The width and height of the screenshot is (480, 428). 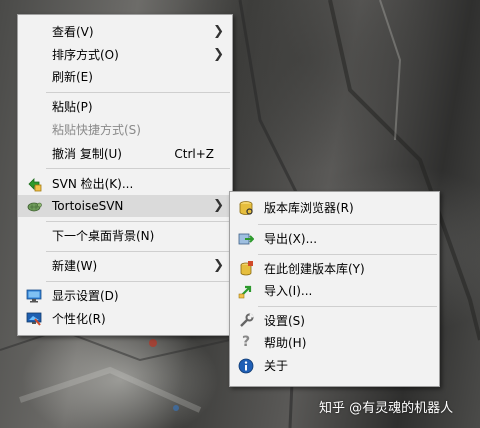 What do you see at coordinates (125, 319) in the screenshot?
I see `menu-item-personalize: 个性化(R)` at bounding box center [125, 319].